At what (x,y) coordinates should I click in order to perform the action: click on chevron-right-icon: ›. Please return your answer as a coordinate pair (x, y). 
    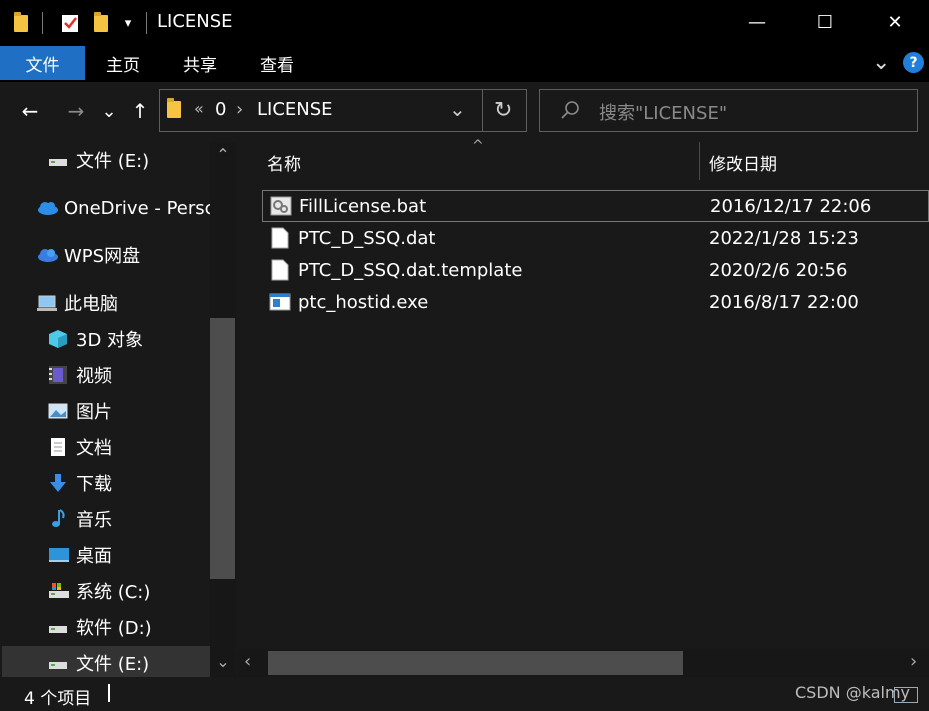
    Looking at the image, I should click on (239, 109).